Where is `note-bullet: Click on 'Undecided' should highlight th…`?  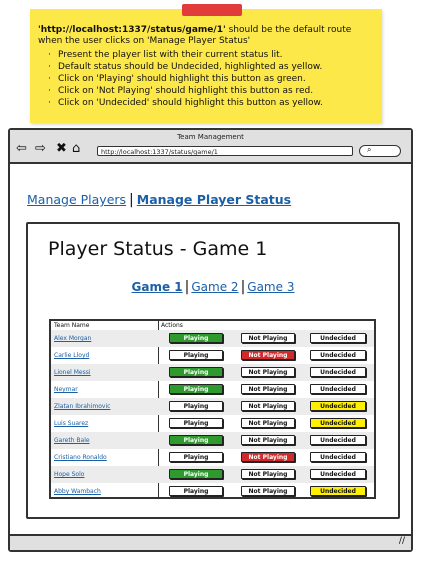 note-bullet: Click on 'Undecided' should highlight th… is located at coordinates (185, 103).